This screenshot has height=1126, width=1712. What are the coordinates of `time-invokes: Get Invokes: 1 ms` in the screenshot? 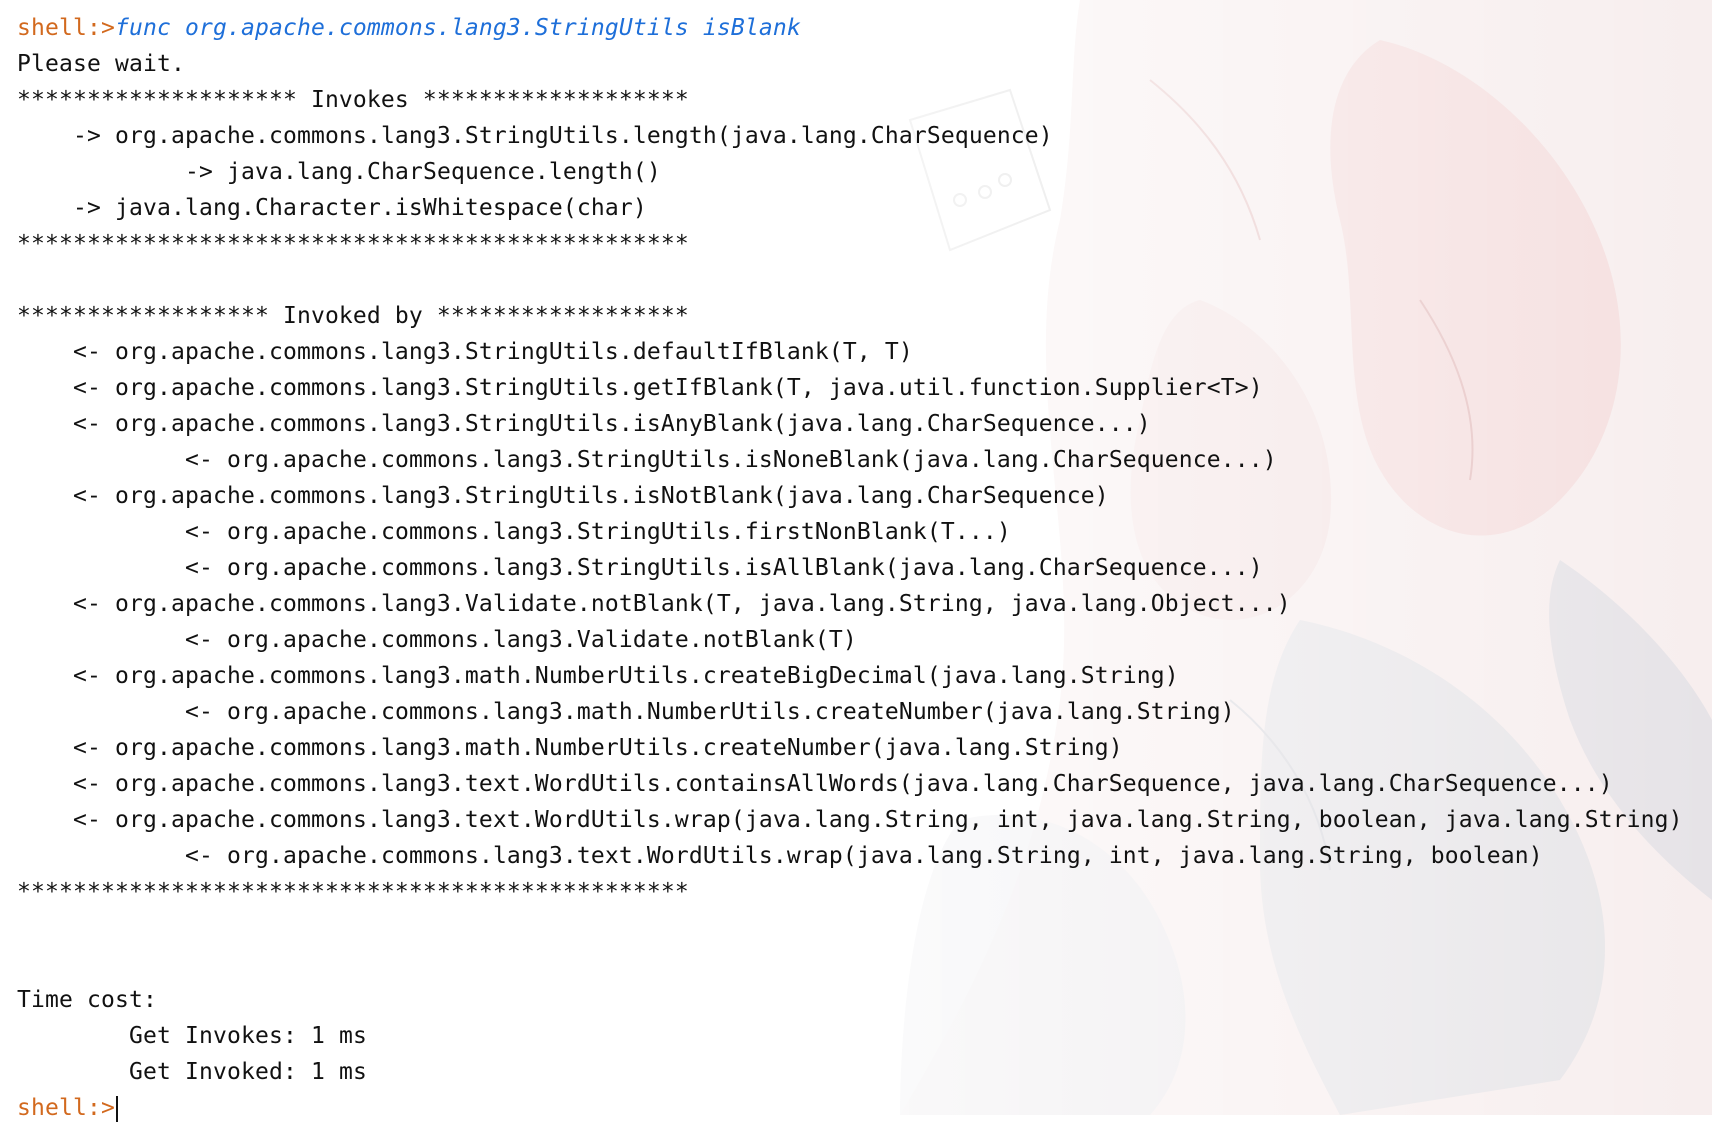 It's located at (248, 1036).